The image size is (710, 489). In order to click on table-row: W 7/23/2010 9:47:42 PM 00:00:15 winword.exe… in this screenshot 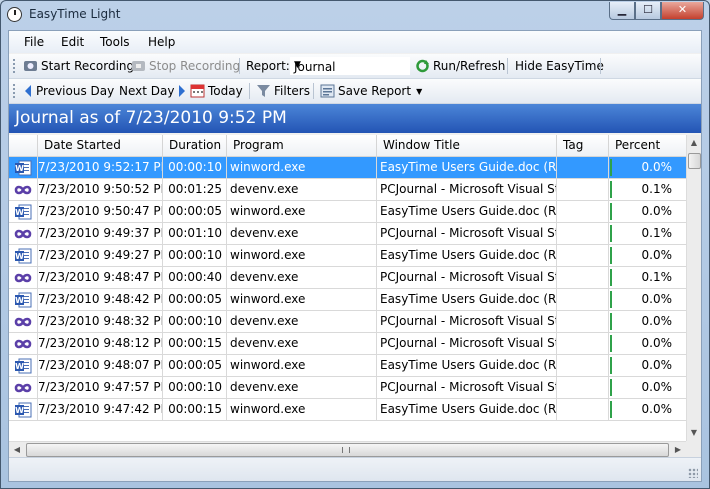, I will do `click(347, 410)`.